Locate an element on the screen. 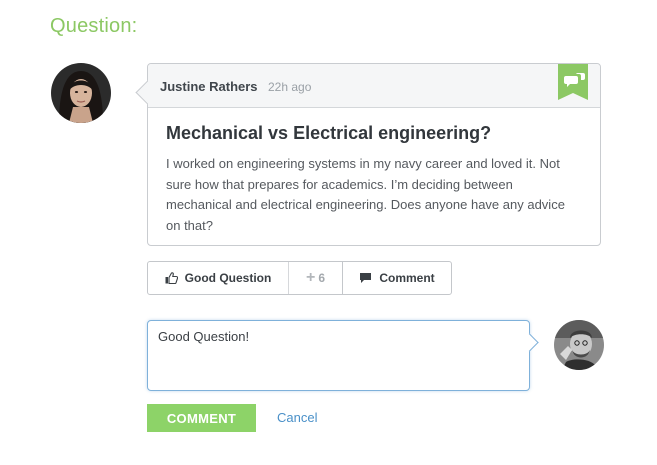 The image size is (657, 465). reply-box: Good Question! is located at coordinates (343, 355).